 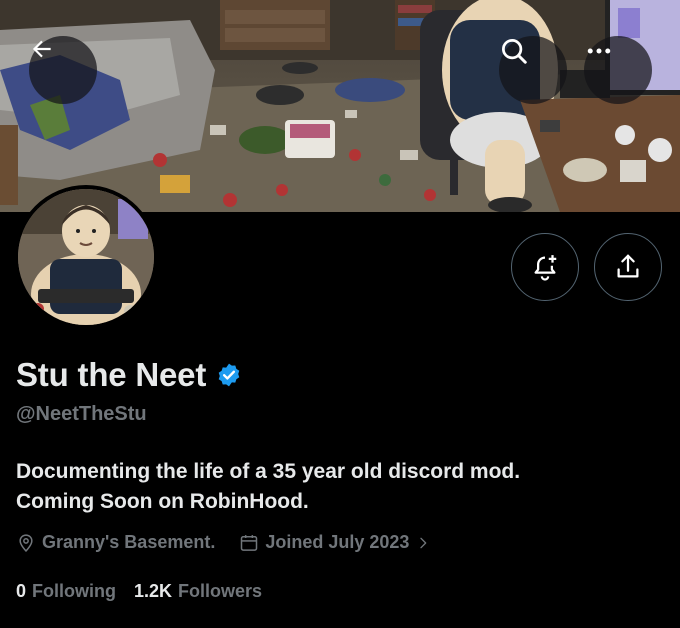 I want to click on follow-stats: 0 Following 1.2K Followers, so click(x=139, y=591).